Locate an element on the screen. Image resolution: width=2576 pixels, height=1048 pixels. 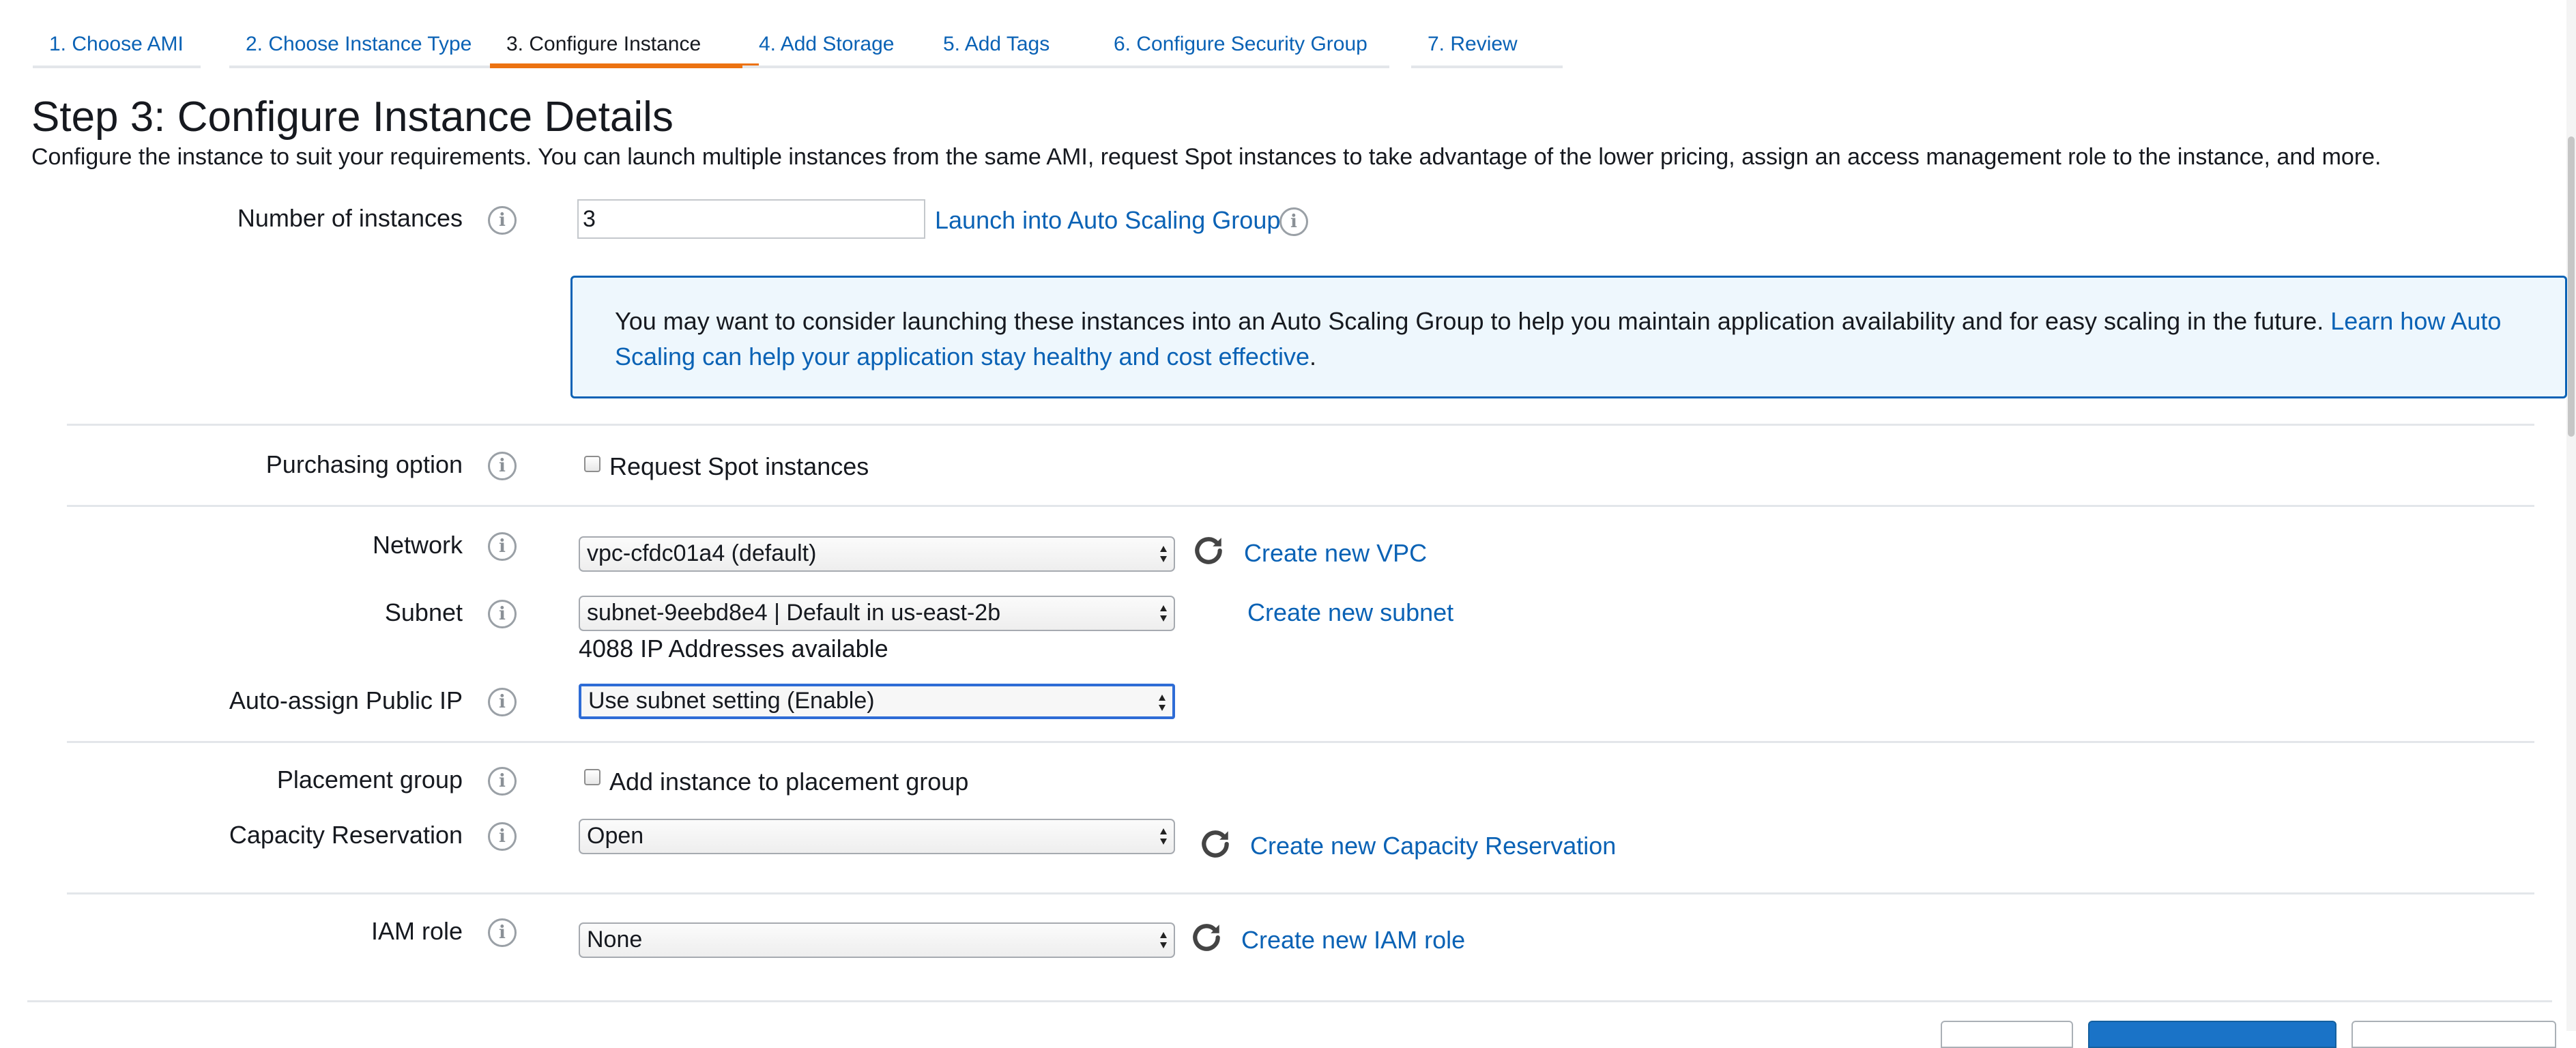
add-to-placement-group-label: Add instance to placement group is located at coordinates (788, 782).